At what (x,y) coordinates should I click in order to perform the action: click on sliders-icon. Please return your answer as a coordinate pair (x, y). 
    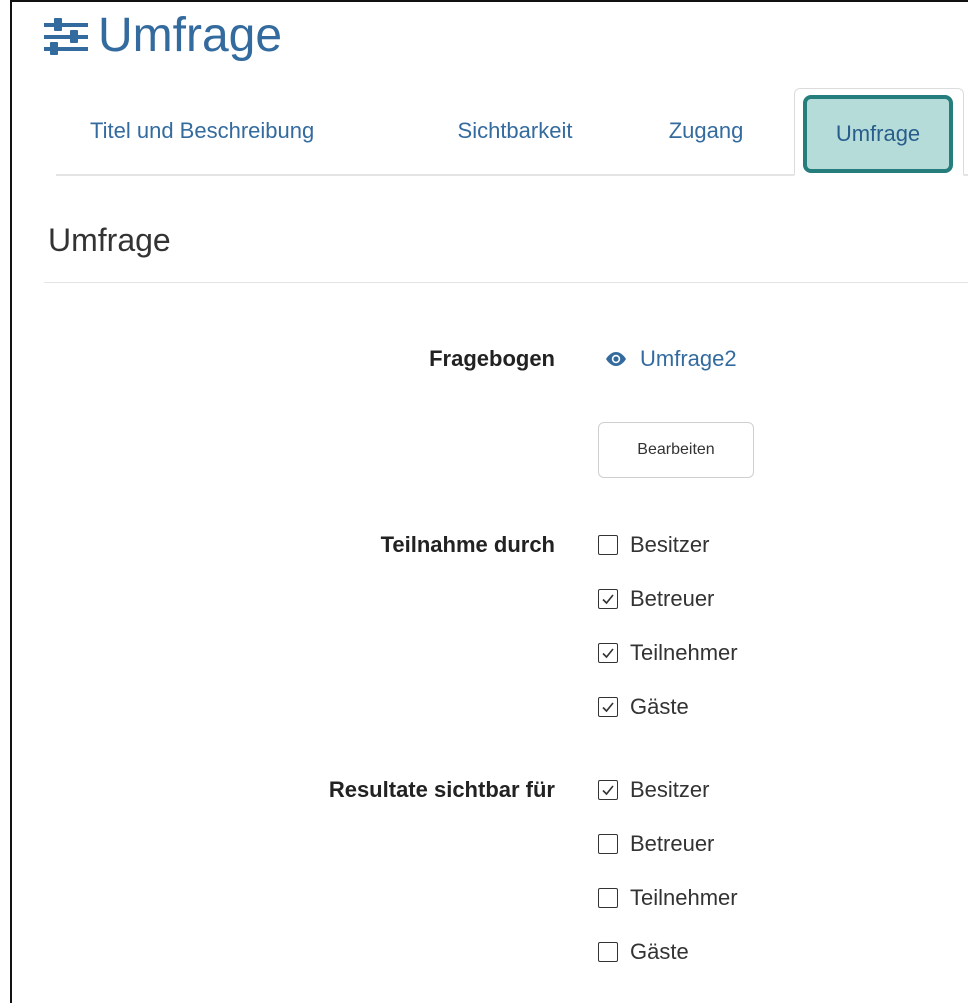
    Looking at the image, I should click on (66, 36).